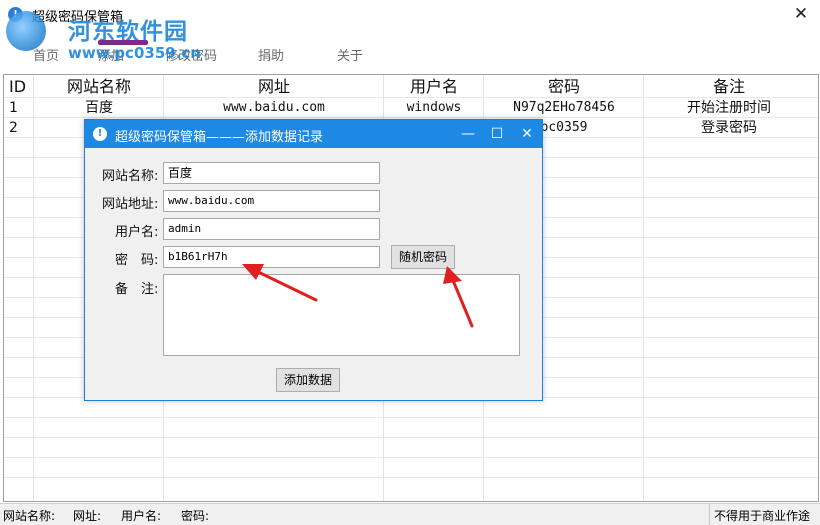  Describe the element at coordinates (130, 176) in the screenshot. I see `site-name-label: 网站名称:` at that location.